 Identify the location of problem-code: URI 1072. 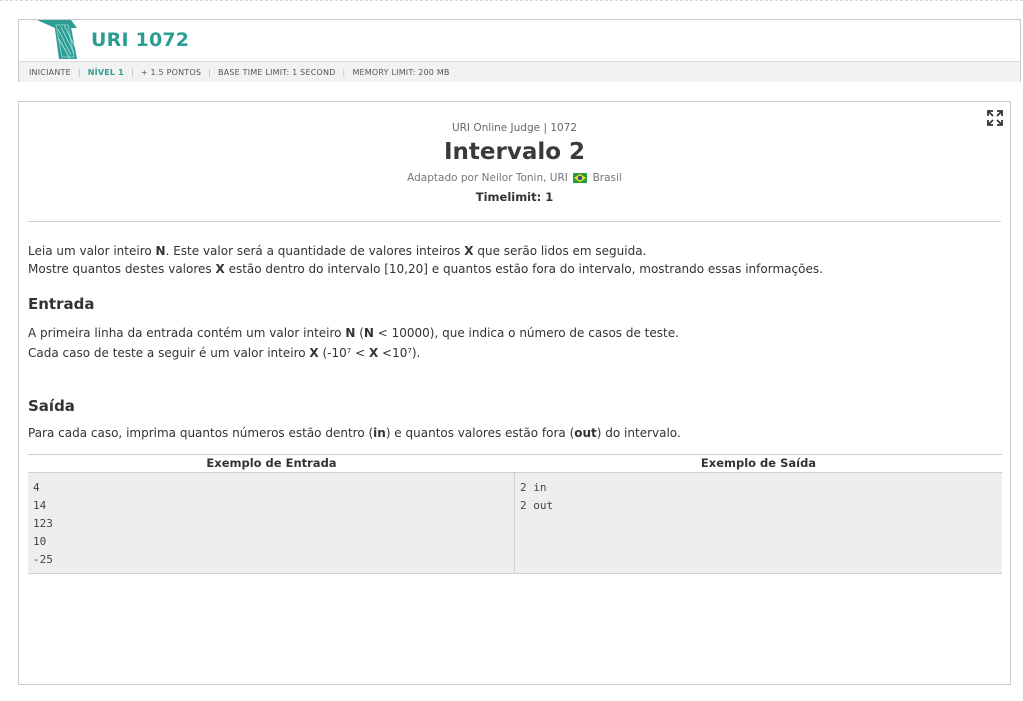
(140, 40).